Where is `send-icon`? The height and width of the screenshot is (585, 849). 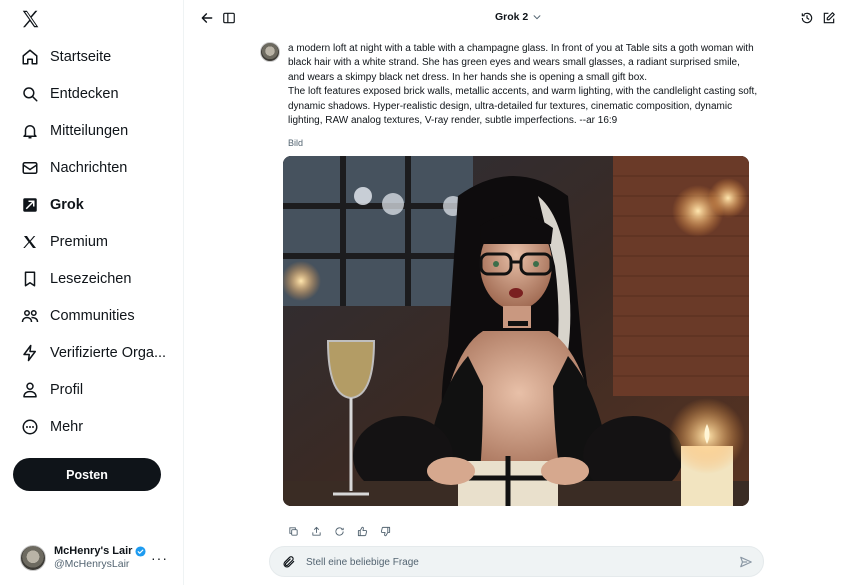
send-icon is located at coordinates (746, 562).